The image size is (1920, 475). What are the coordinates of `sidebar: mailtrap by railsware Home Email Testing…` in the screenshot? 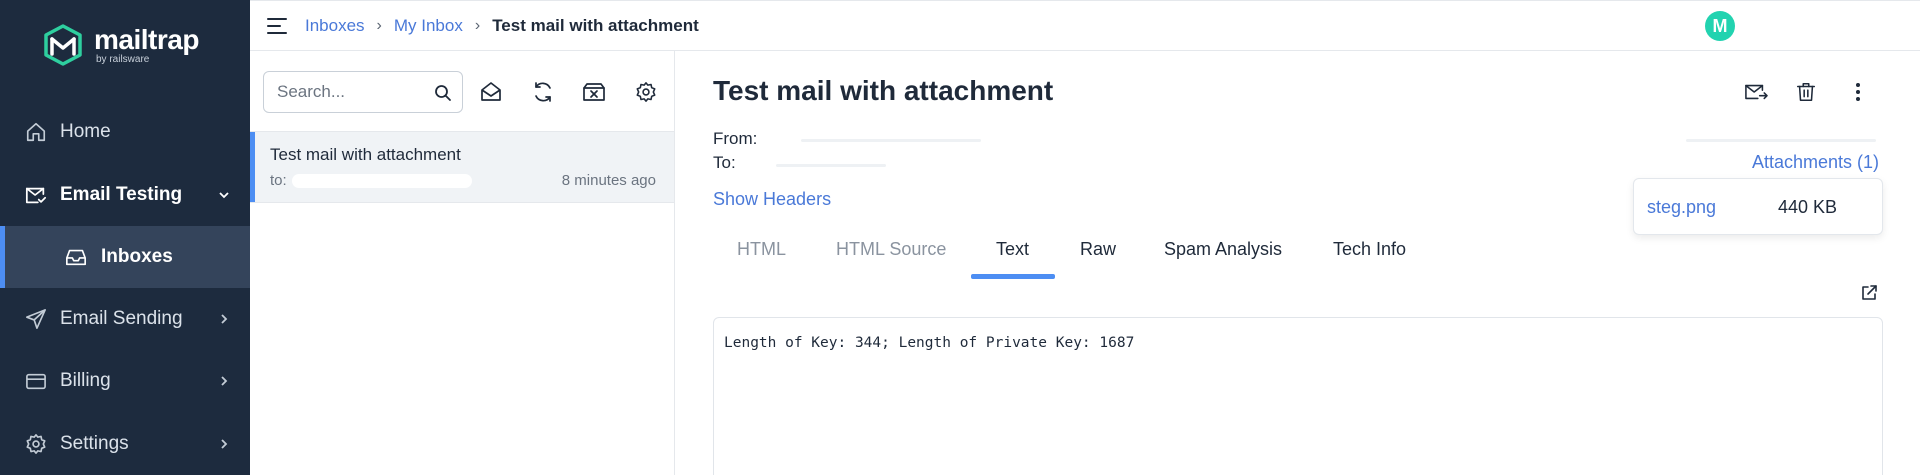 It's located at (125, 237).